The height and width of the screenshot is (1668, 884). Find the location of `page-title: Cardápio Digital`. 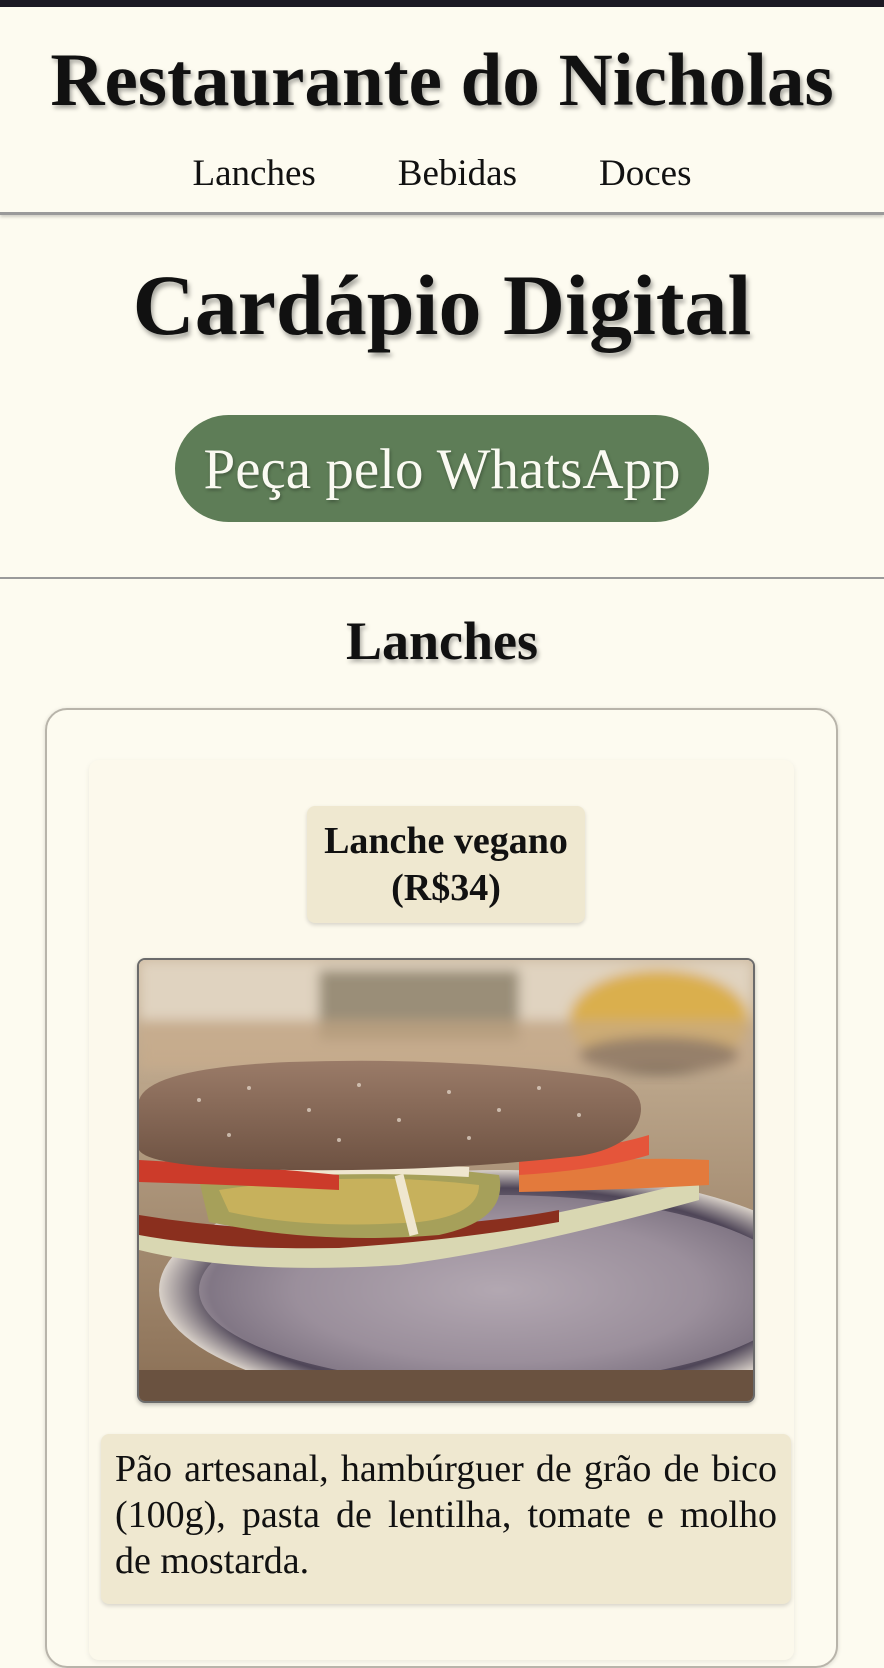

page-title: Cardápio Digital is located at coordinates (442, 305).